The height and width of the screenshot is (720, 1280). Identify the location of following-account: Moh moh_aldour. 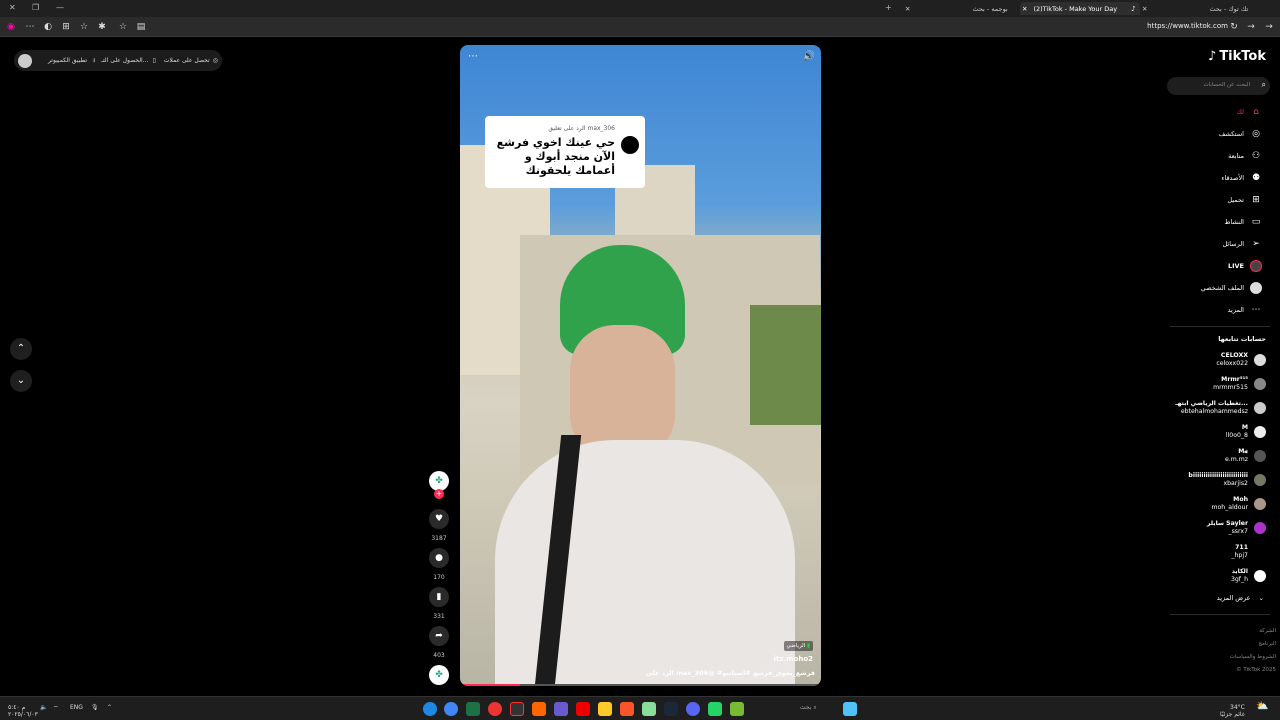
(1238, 504).